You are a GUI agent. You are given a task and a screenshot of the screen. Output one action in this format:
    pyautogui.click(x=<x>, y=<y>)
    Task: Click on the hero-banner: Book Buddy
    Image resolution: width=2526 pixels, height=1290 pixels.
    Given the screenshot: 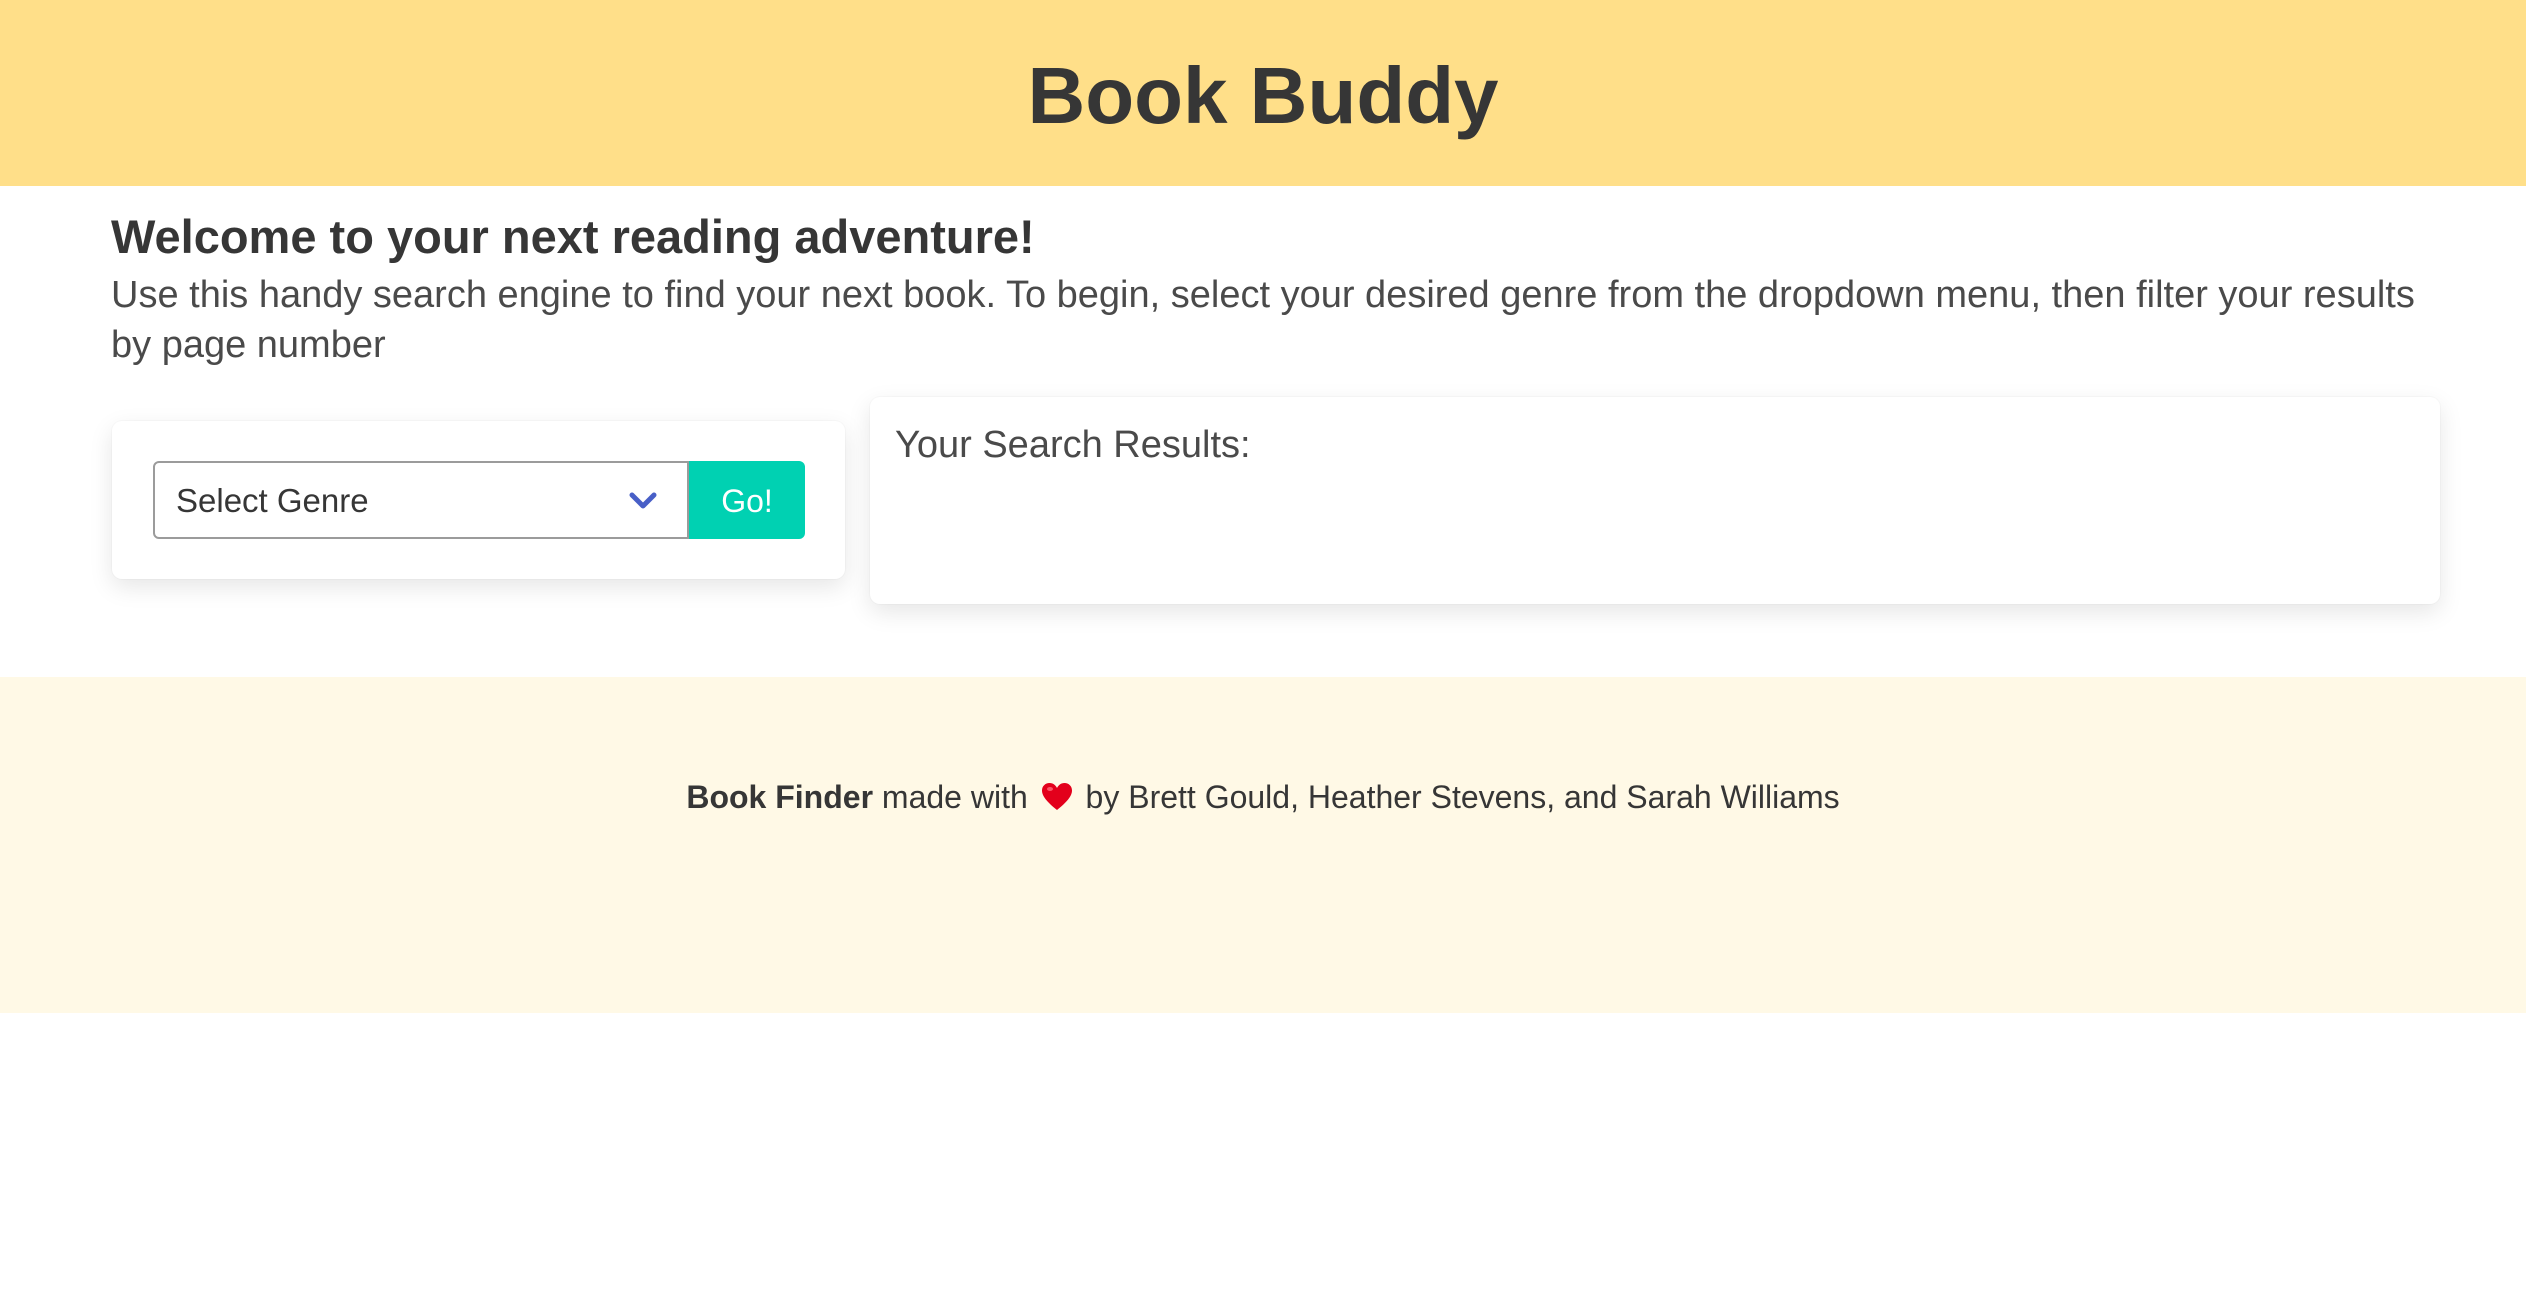 What is the action you would take?
    pyautogui.click(x=1263, y=93)
    